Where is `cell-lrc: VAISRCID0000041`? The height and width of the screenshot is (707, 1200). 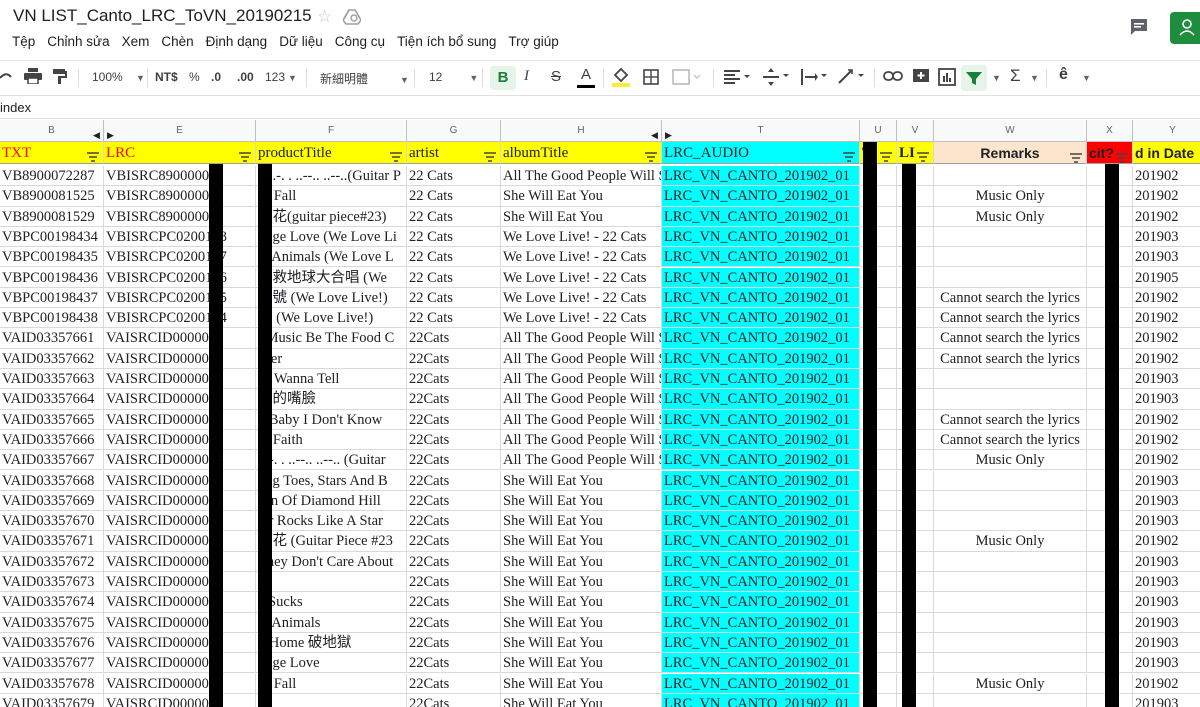
cell-lrc: VAISRCID0000041 is located at coordinates (180, 379).